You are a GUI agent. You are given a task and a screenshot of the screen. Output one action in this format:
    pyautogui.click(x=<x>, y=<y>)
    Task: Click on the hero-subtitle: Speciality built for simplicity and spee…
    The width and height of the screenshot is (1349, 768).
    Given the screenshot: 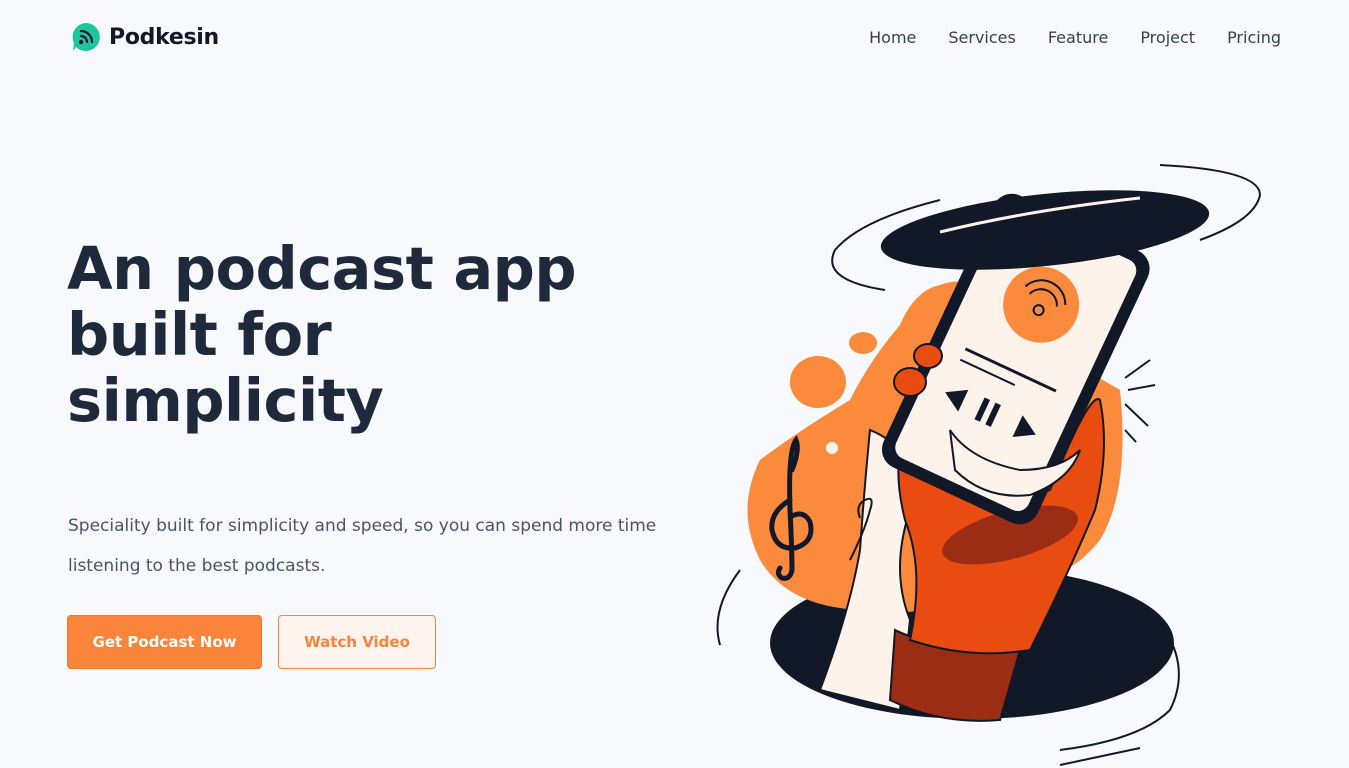 What is the action you would take?
    pyautogui.click(x=362, y=546)
    